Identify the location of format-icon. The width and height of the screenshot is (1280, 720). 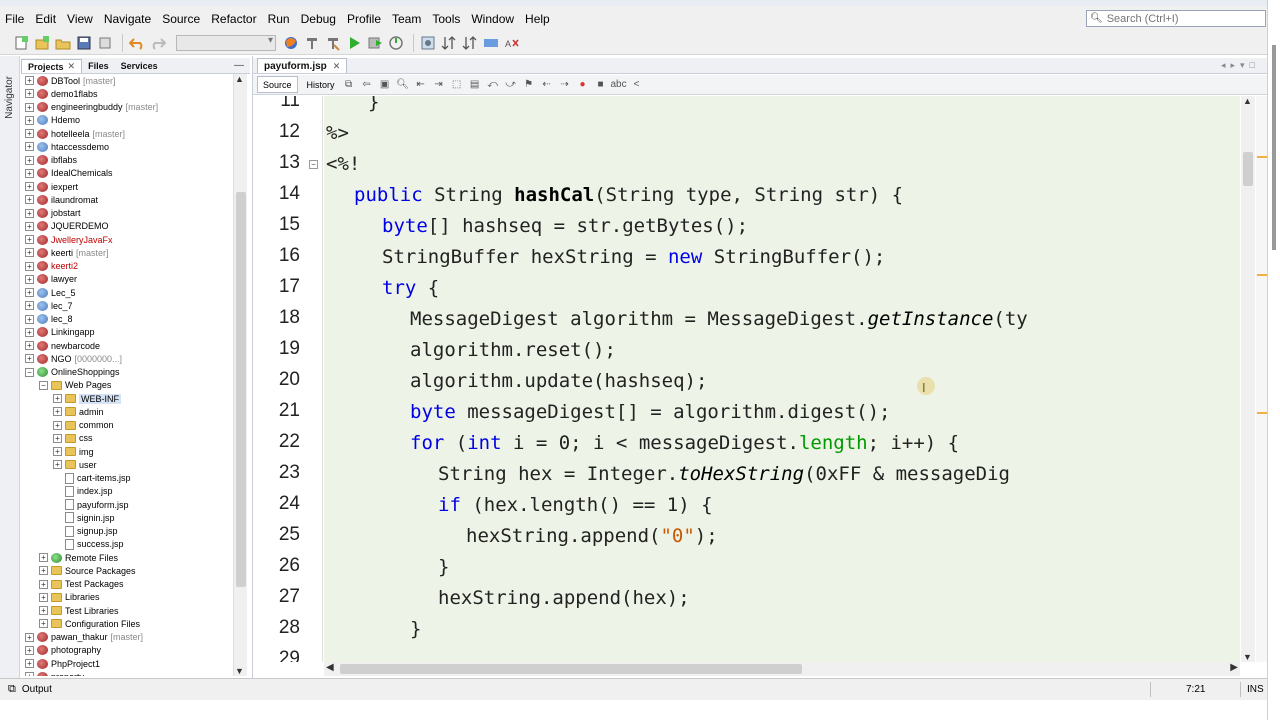
(491, 43).